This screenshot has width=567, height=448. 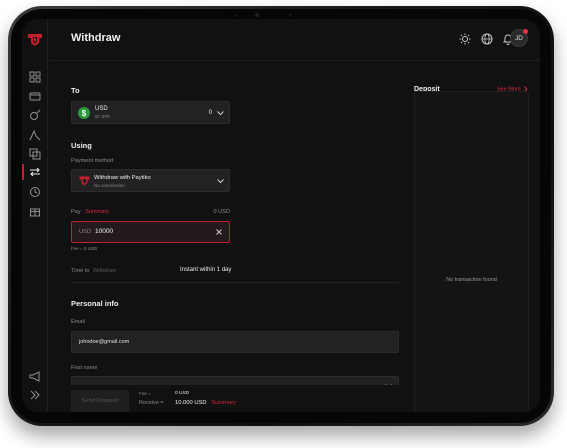 What do you see at coordinates (122, 178) in the screenshot?
I see `payment-method-name: Withdraw with Paytiko` at bounding box center [122, 178].